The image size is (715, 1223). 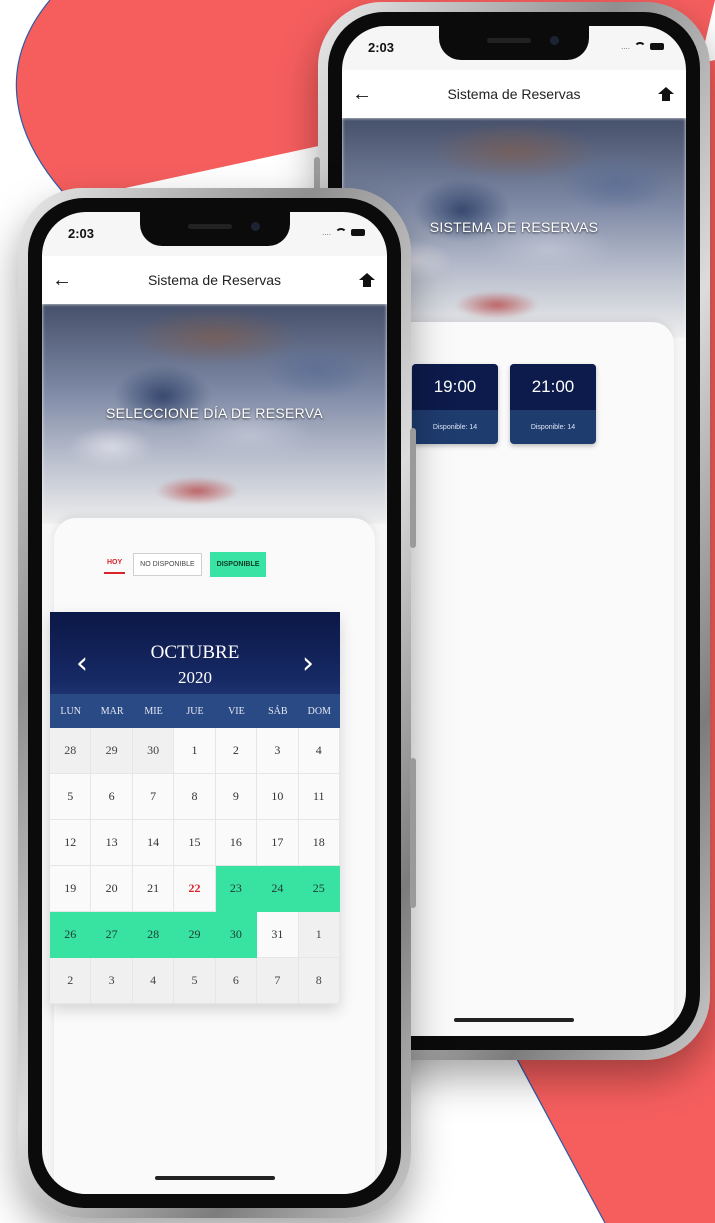 I want to click on time-slot: 19:00 Disponible: 14, so click(x=455, y=404).